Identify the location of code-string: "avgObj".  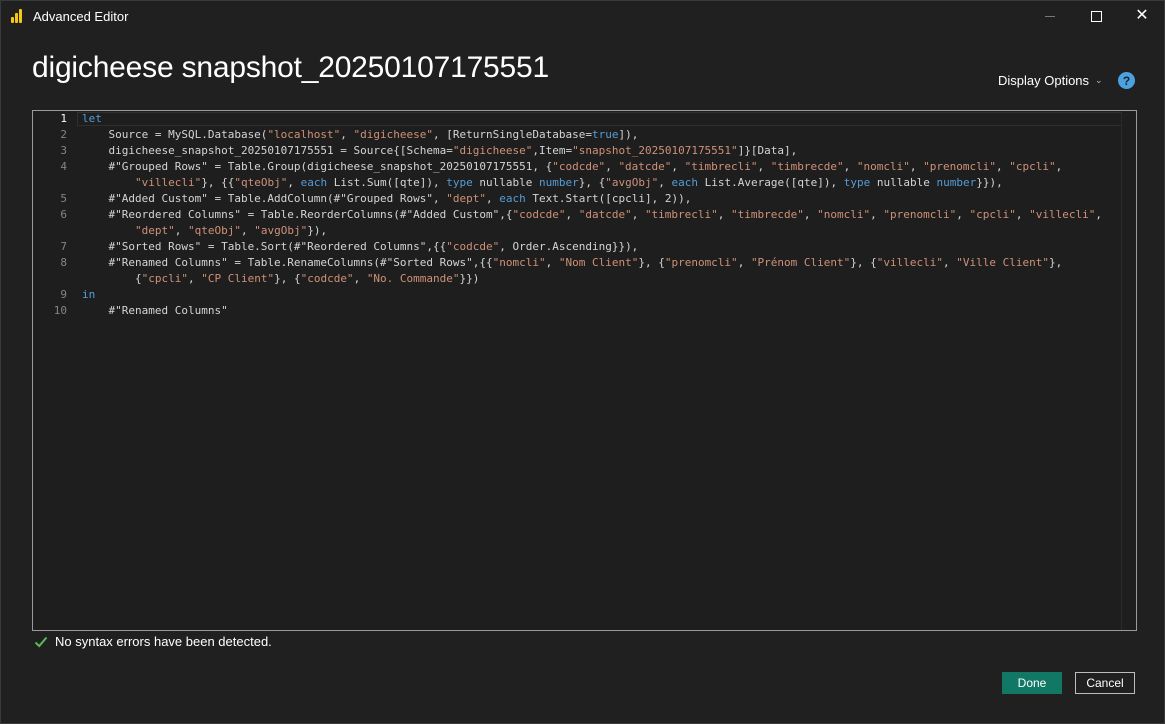
(632, 182).